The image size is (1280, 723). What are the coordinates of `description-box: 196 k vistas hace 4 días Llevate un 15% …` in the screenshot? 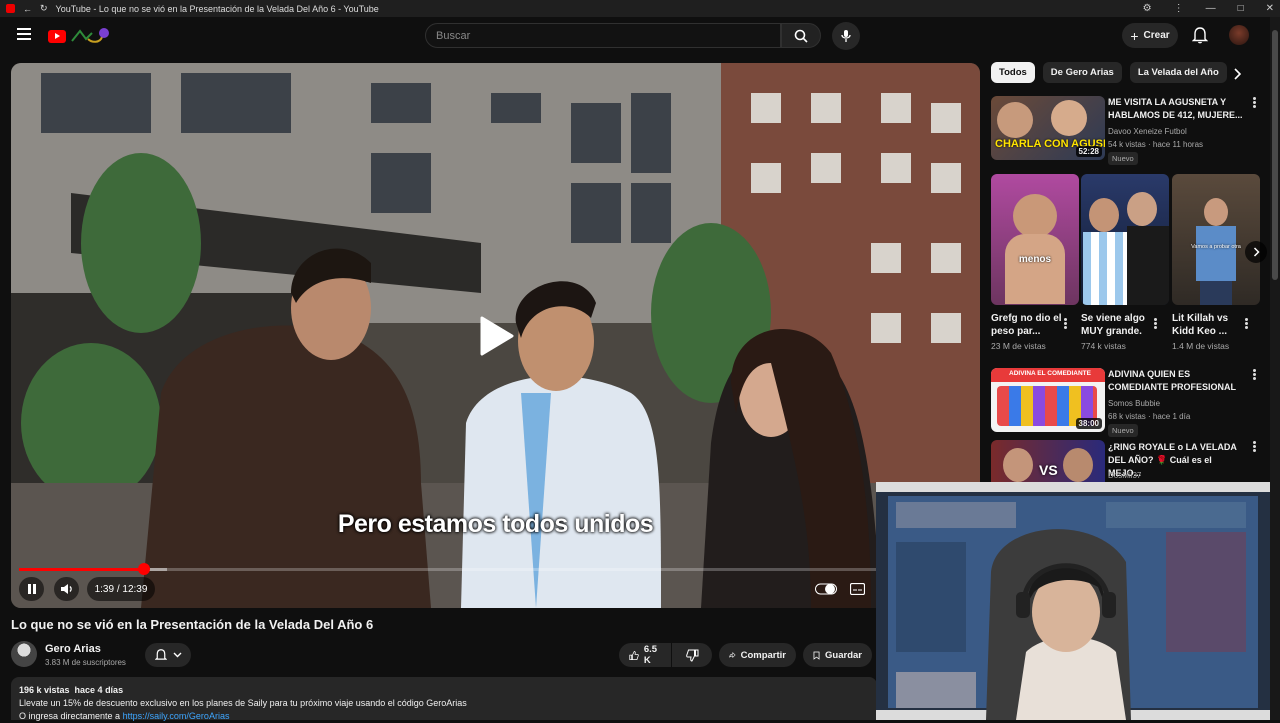 It's located at (444, 699).